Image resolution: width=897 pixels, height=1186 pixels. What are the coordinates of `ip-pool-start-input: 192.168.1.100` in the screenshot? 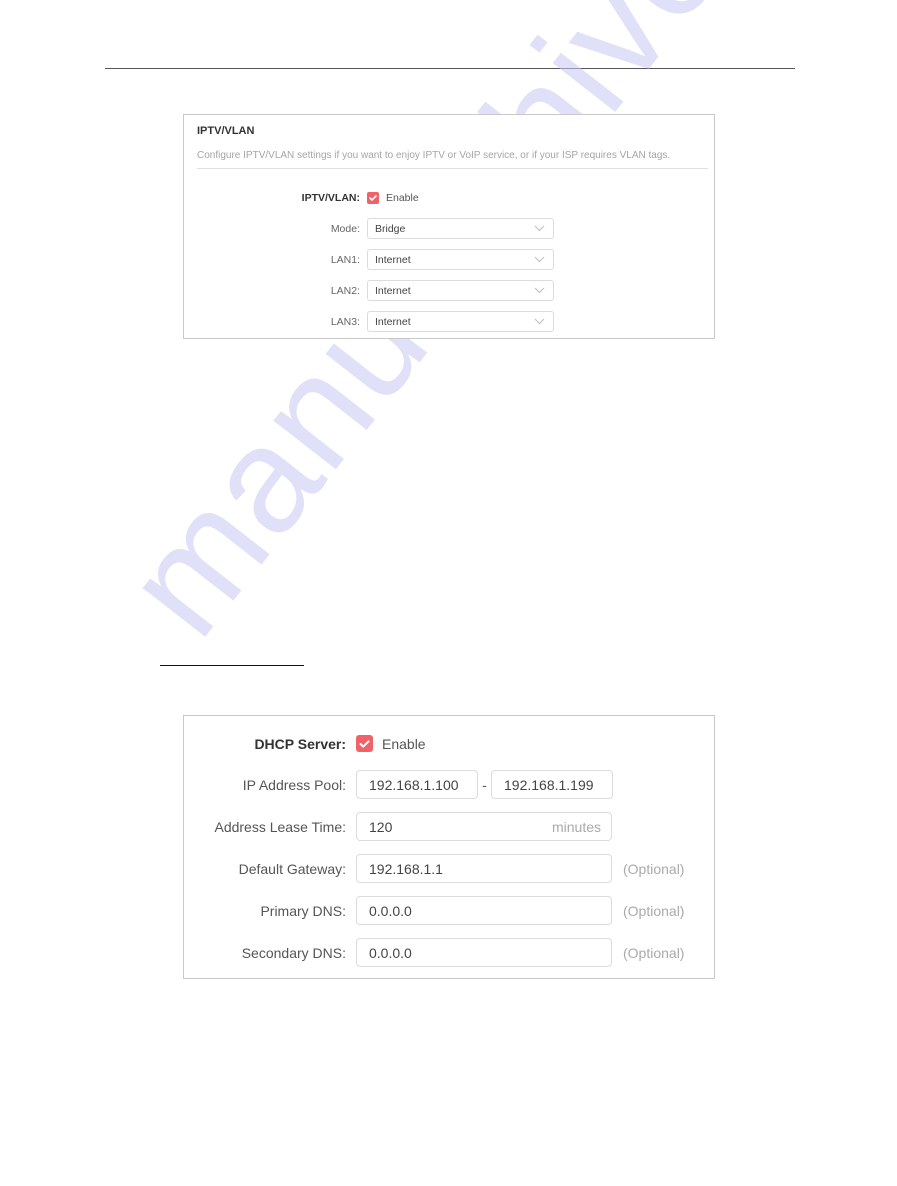 It's located at (417, 784).